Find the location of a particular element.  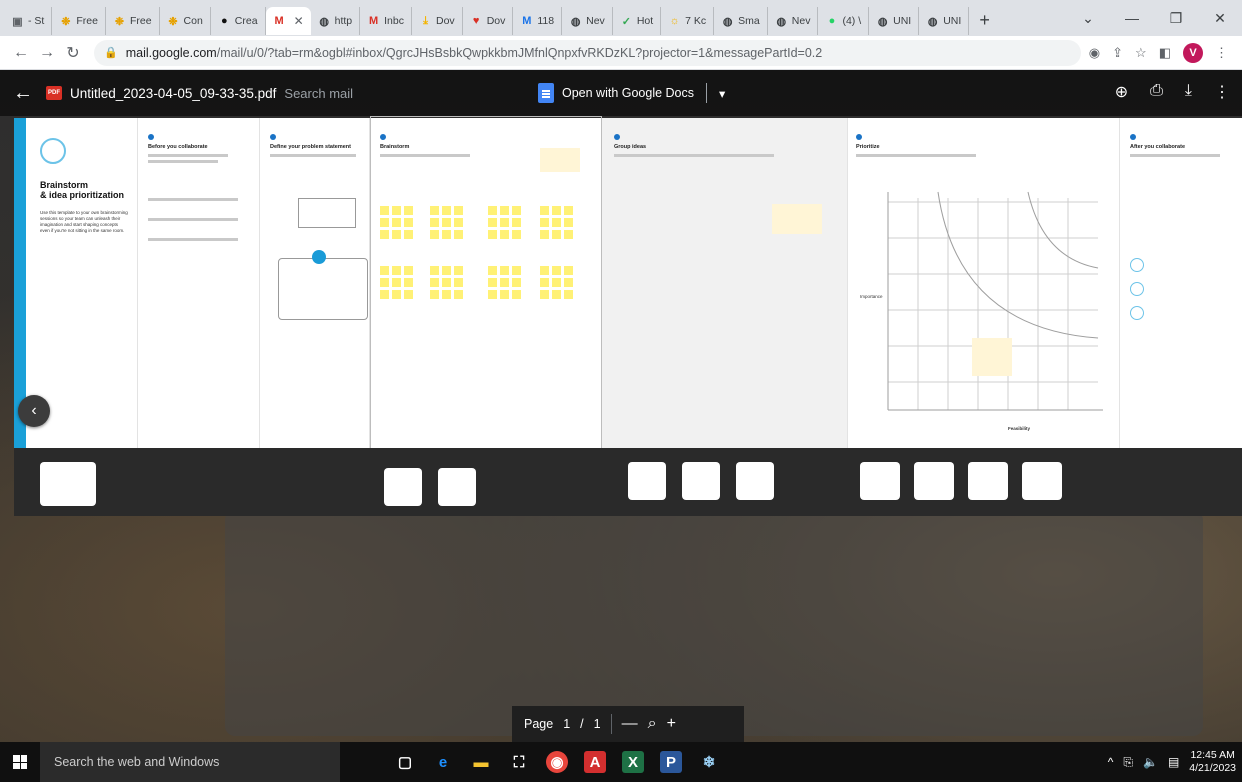

reload-icon: ↻ is located at coordinates (73, 53).